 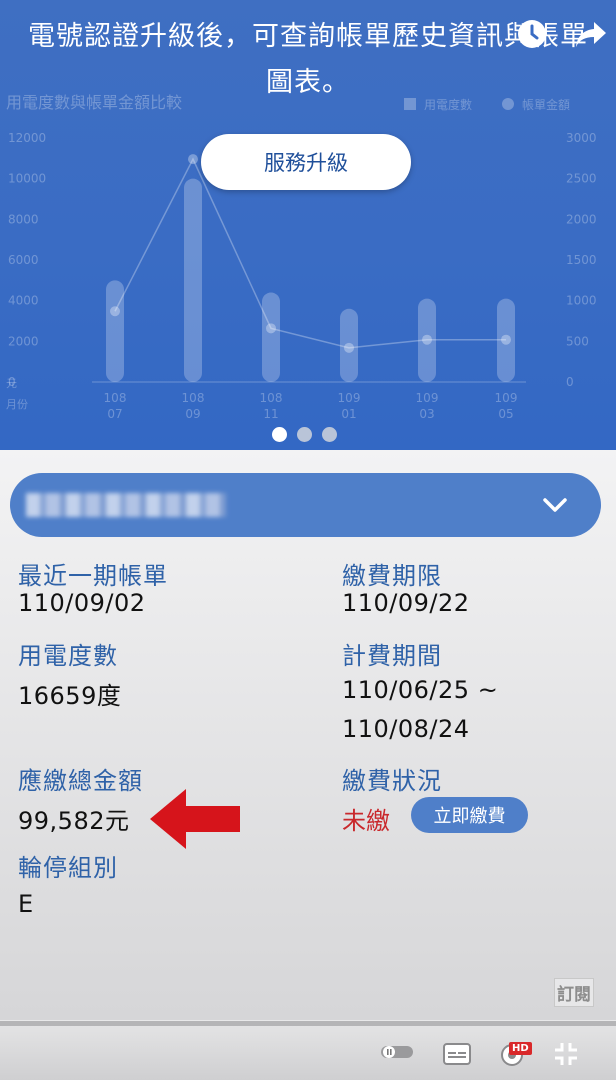 I want to click on captions-icon, so click(x=457, y=1054).